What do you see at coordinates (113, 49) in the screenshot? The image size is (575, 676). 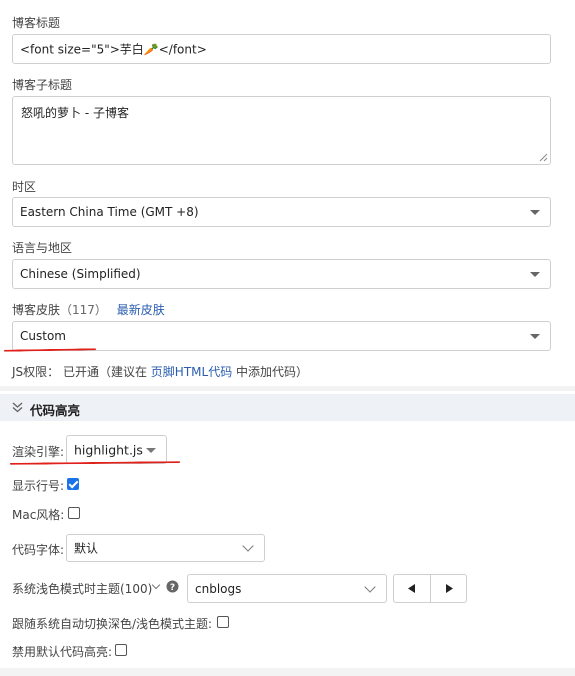 I see `blog-title-value: <font size="5">芋白🥕</font>` at bounding box center [113, 49].